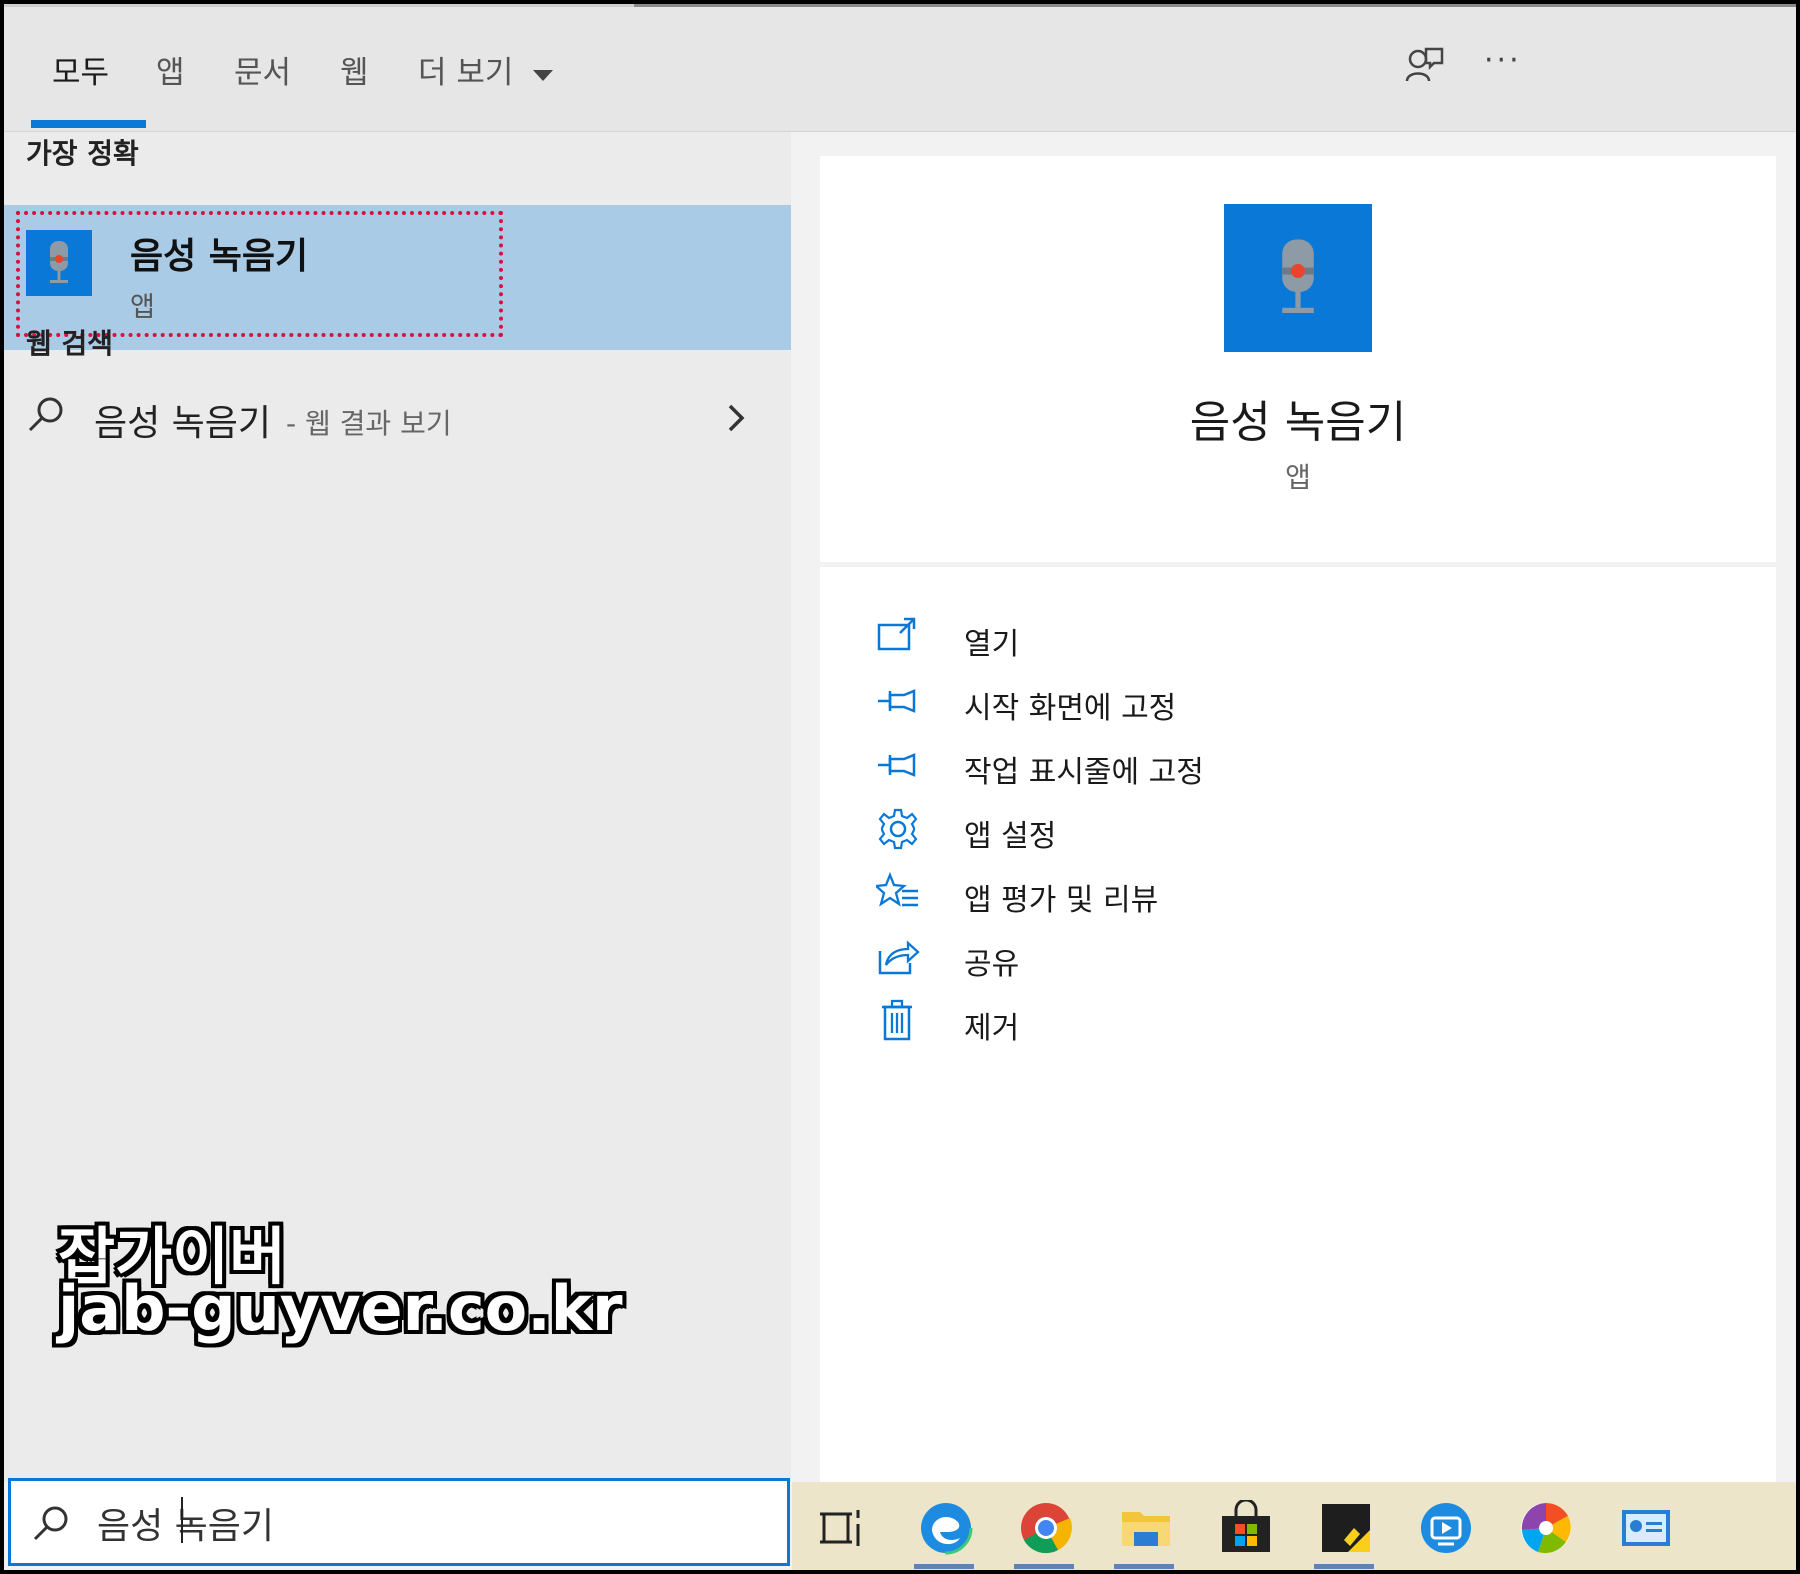  What do you see at coordinates (1044, 1566) in the screenshot?
I see `chrome-running-indicator` at bounding box center [1044, 1566].